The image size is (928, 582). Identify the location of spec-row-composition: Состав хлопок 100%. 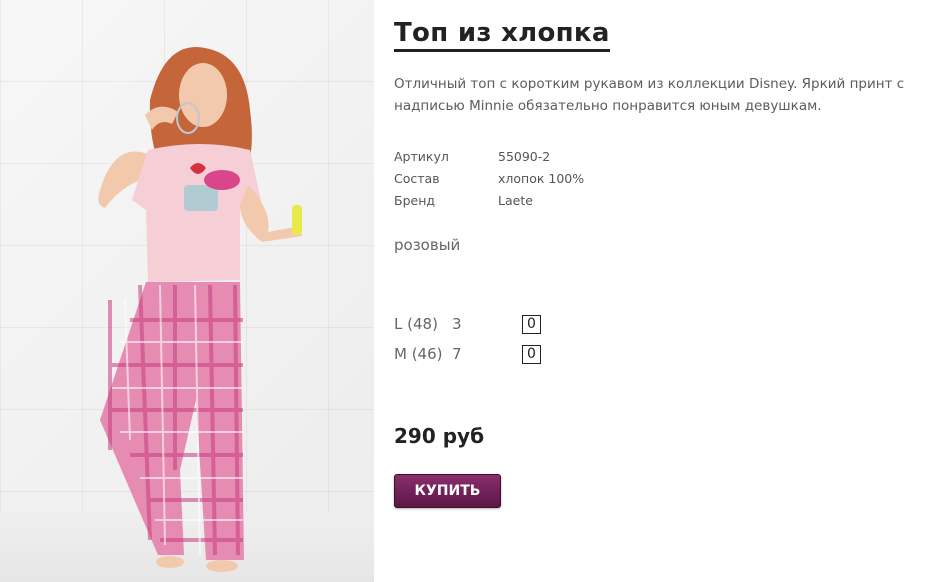
(489, 179).